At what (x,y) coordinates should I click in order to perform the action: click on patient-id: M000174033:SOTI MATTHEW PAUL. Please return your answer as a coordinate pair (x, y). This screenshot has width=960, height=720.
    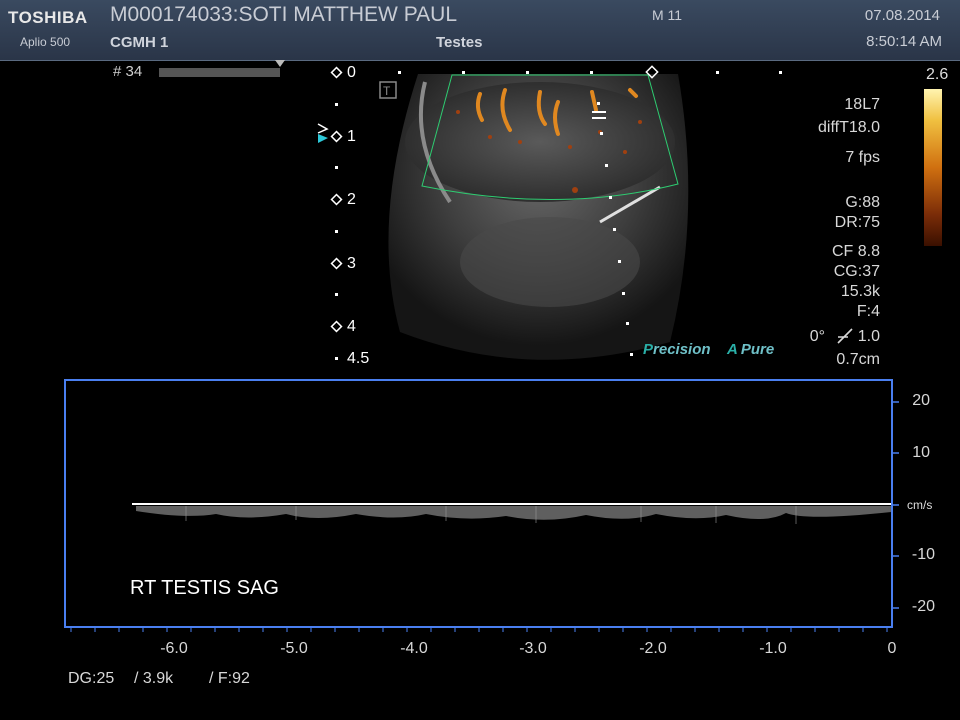
    Looking at the image, I should click on (284, 14).